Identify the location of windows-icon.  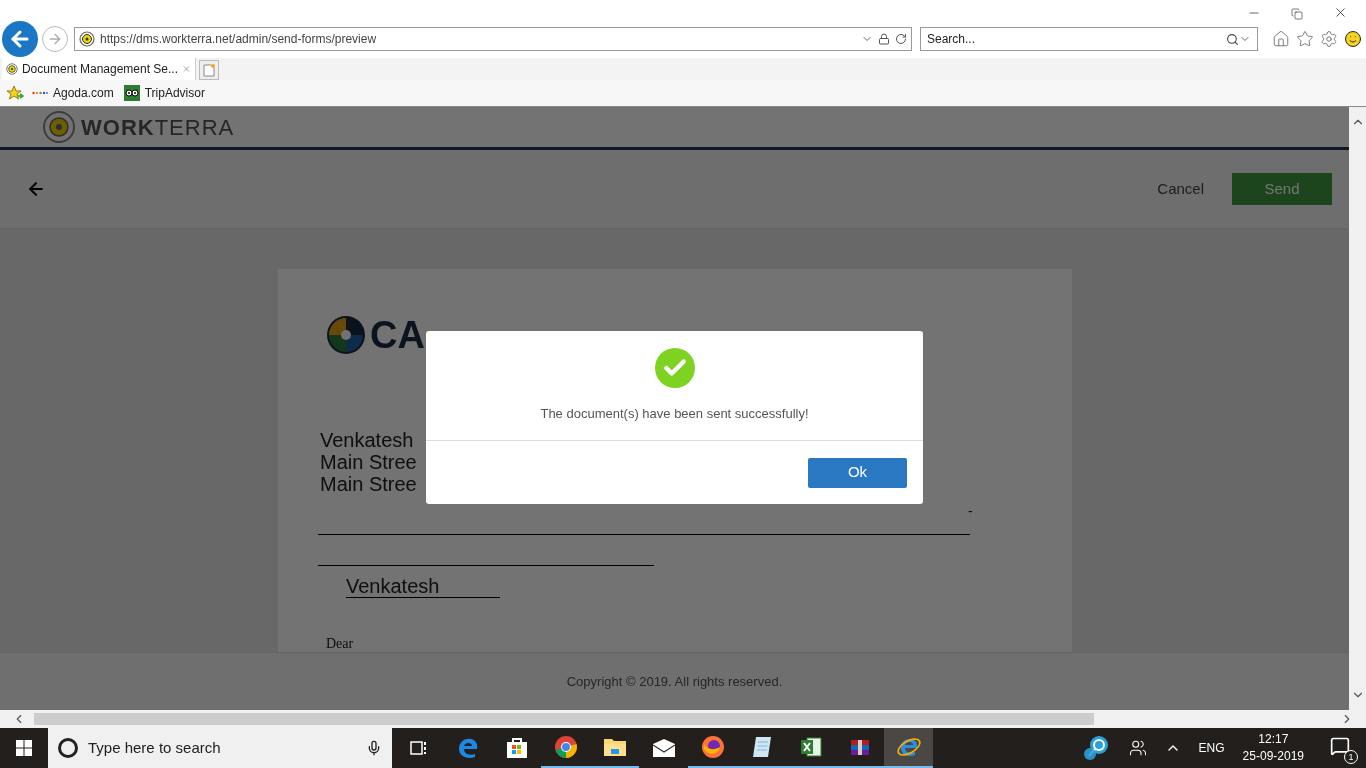
(24, 748).